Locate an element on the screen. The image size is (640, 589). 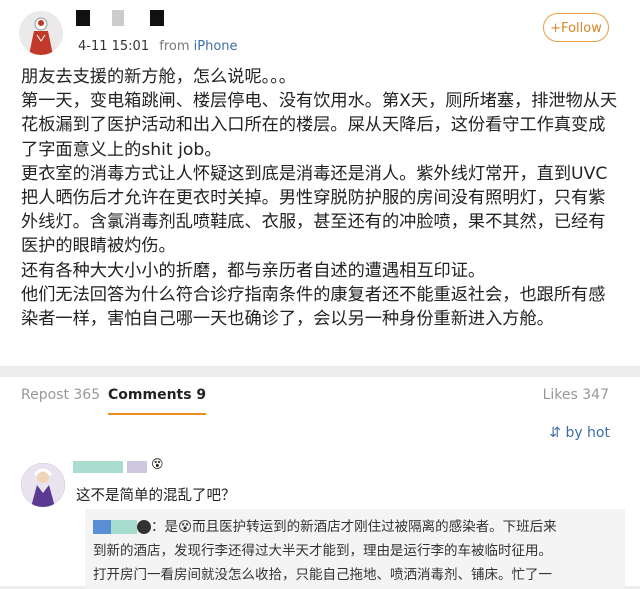
post-paragraph: 朋友去支援的新方舱，怎么说呢。。。 is located at coordinates (158, 77).